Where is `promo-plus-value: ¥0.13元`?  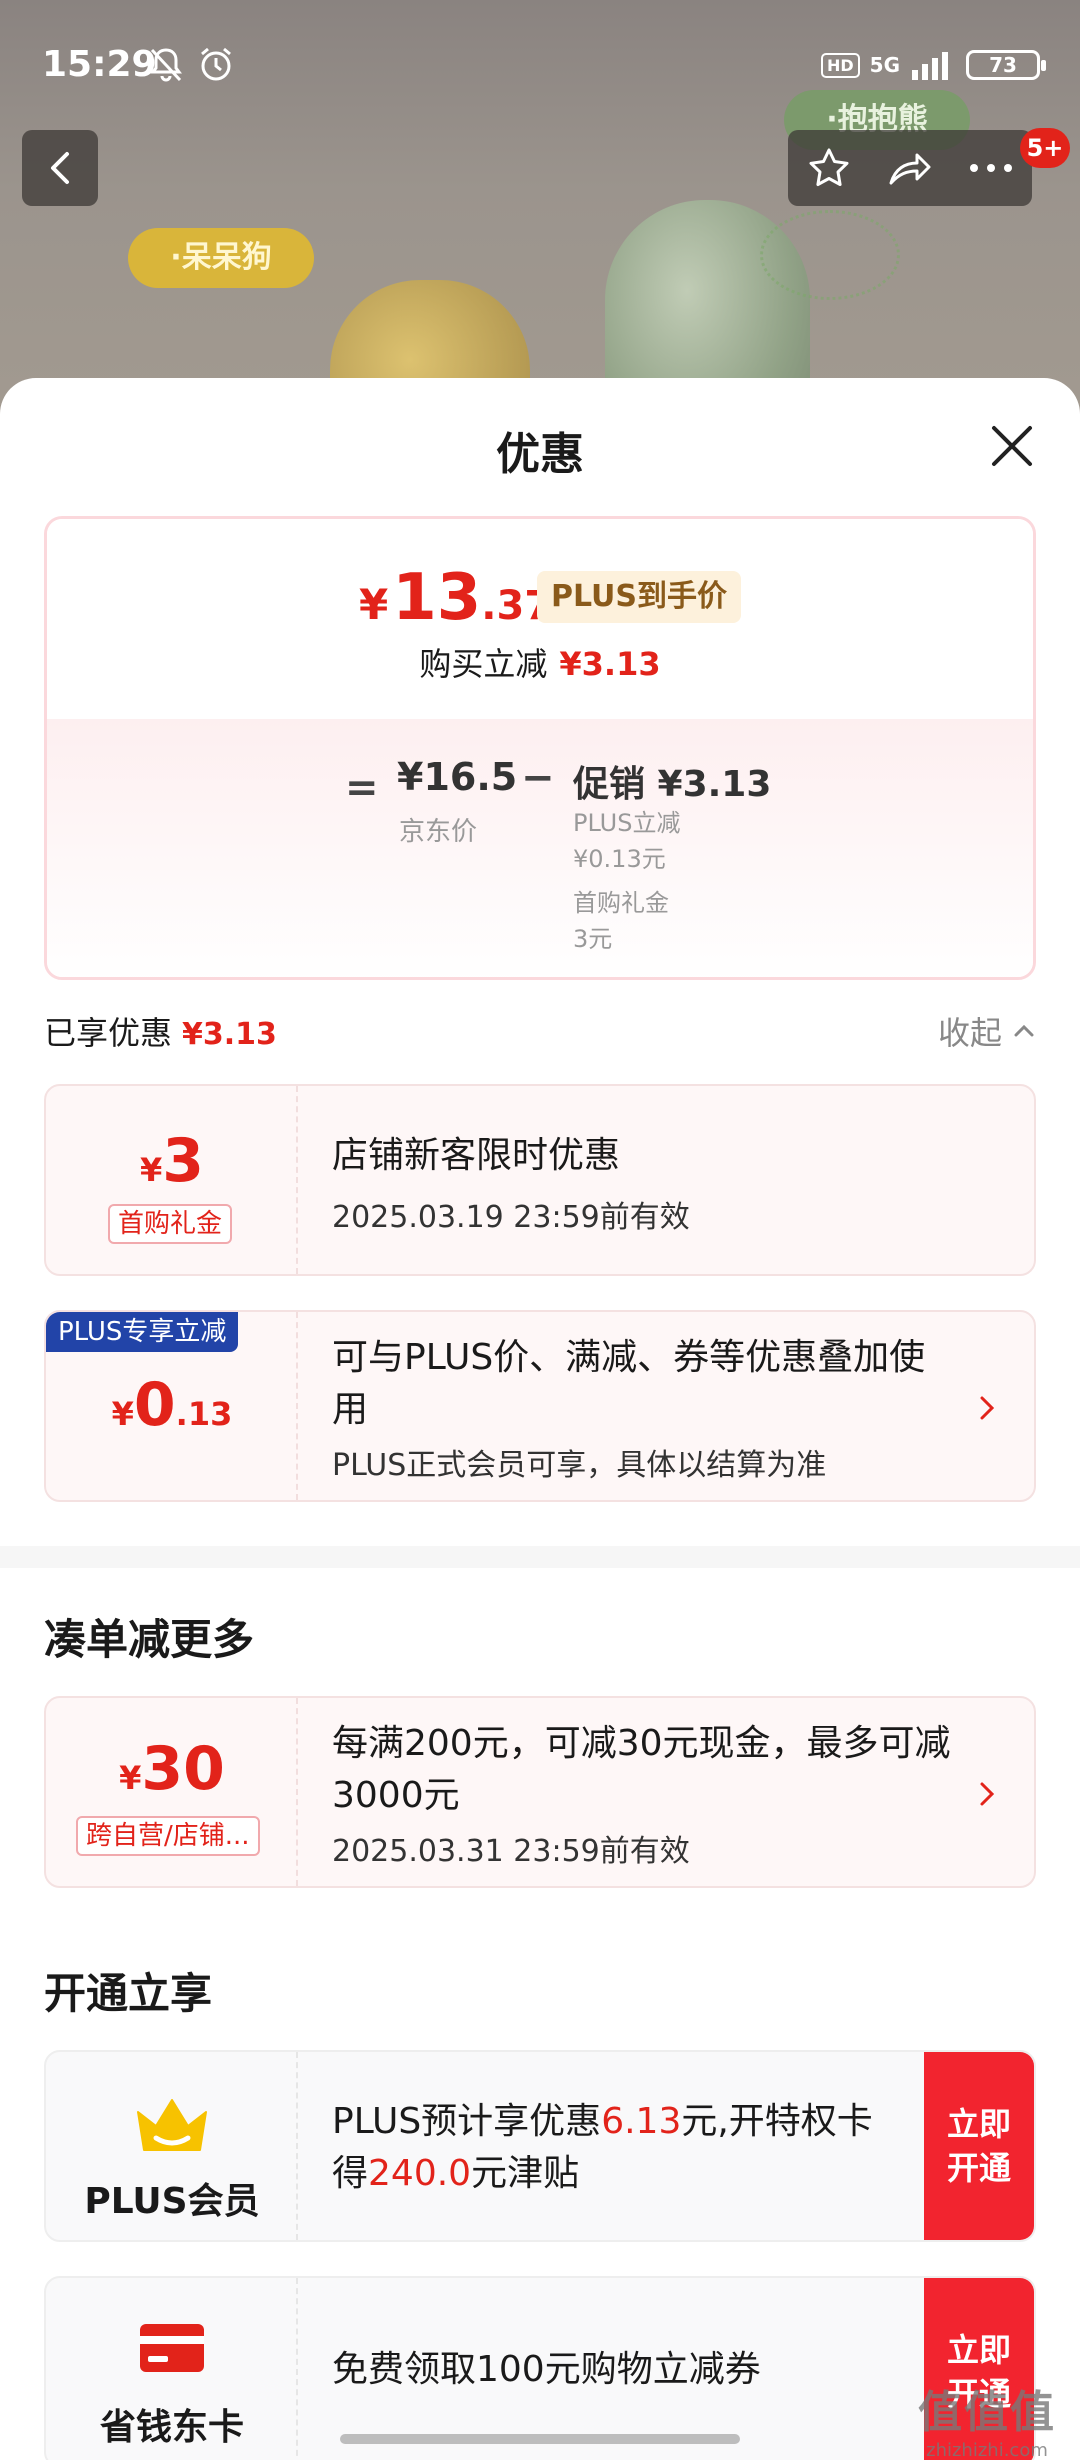
promo-plus-value: ¥0.13元 is located at coordinates (619, 859).